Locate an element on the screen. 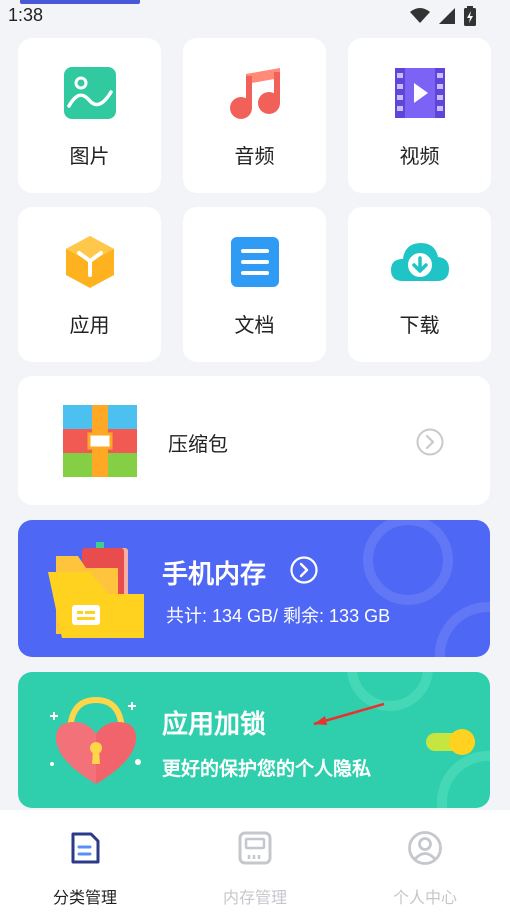 This screenshot has height=913, width=510. category-tile-apps: 应用 is located at coordinates (89, 284).